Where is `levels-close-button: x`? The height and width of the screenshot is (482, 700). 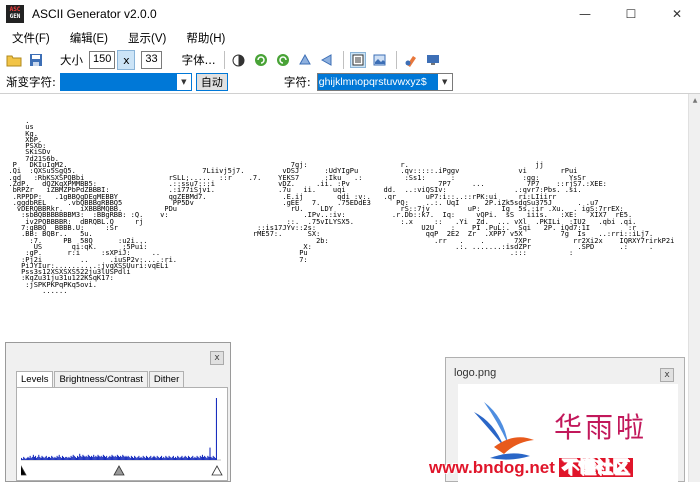 levels-close-button: x is located at coordinates (217, 358).